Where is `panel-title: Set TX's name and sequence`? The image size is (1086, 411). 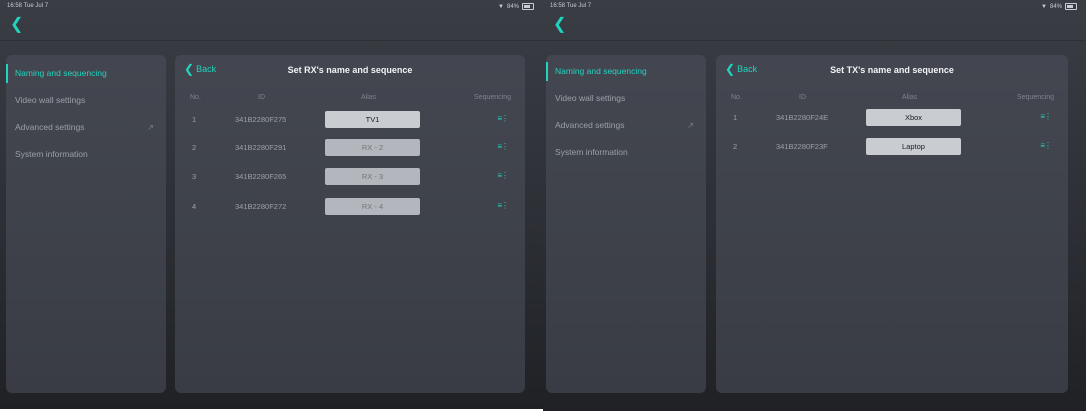
panel-title: Set TX's name and sequence is located at coordinates (892, 70).